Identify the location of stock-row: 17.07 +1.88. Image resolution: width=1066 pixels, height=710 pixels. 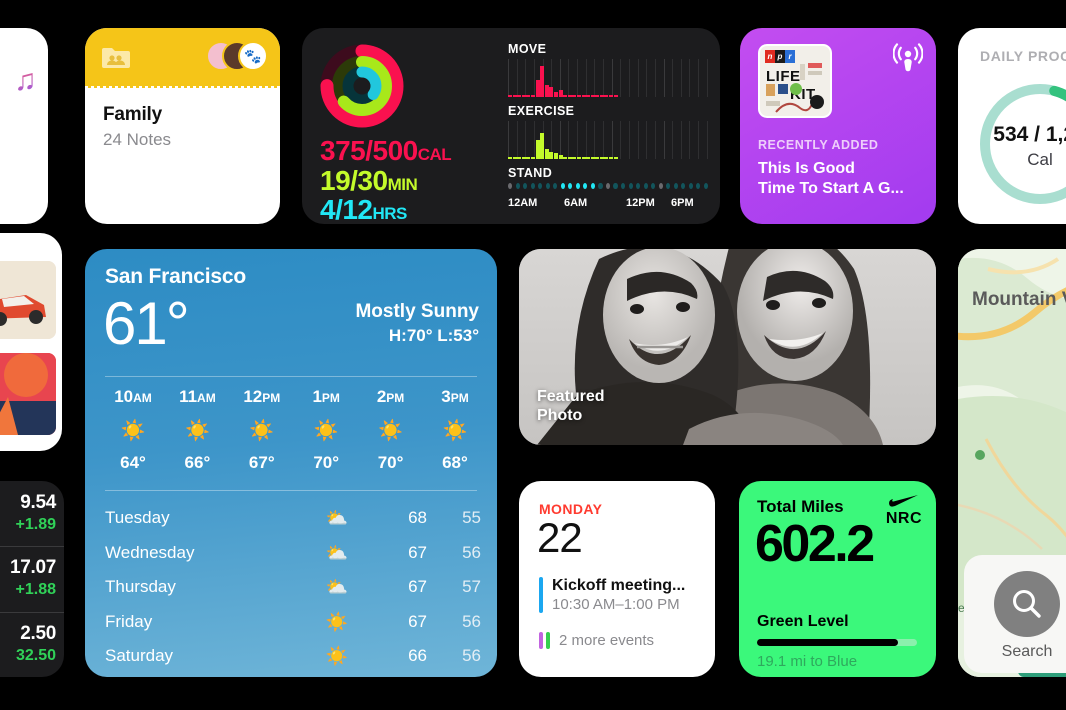
(32, 578).